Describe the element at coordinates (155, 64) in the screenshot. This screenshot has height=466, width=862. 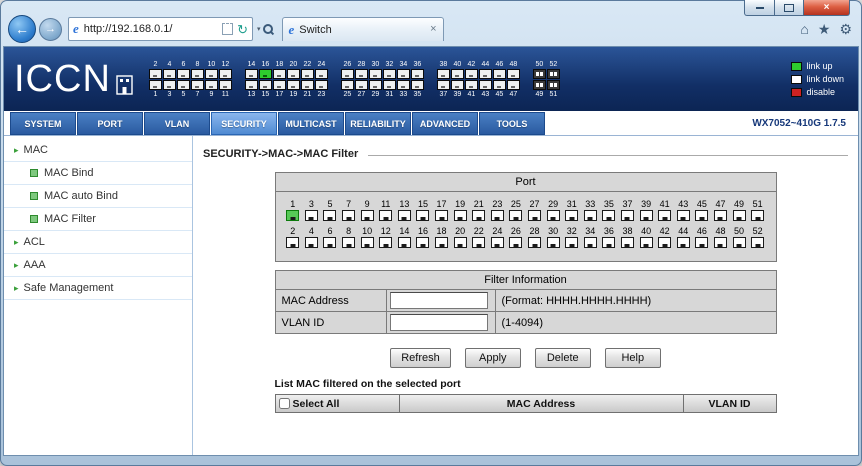
I see `port-number: 2` at that location.